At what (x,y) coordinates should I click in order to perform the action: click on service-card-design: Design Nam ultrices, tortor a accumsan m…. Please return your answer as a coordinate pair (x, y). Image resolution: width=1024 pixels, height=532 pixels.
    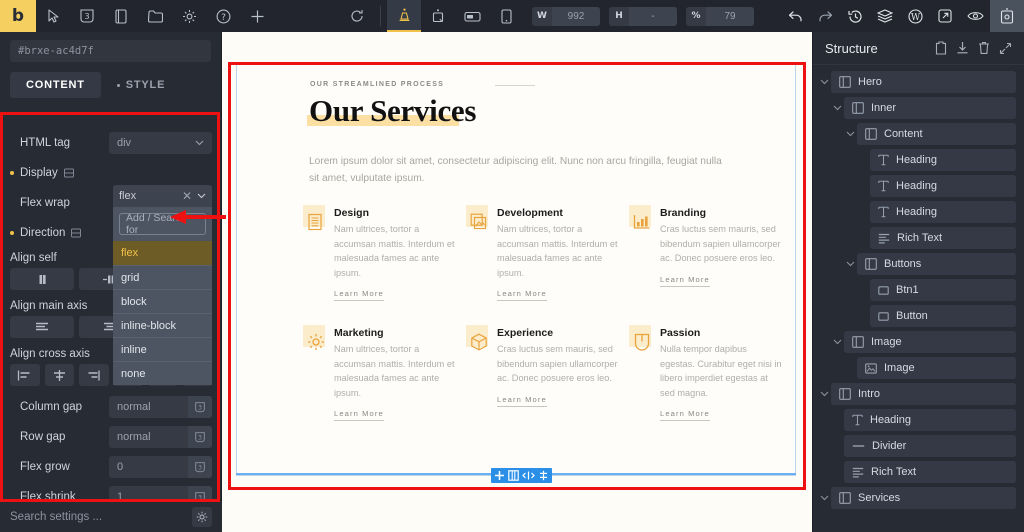
    Looking at the image, I should click on (384, 253).